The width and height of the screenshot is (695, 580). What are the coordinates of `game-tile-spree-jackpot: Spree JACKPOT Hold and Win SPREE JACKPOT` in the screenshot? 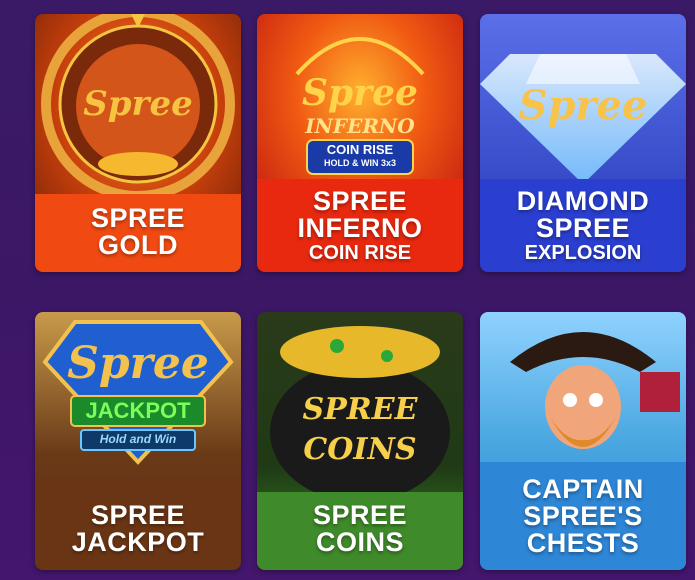 It's located at (138, 441).